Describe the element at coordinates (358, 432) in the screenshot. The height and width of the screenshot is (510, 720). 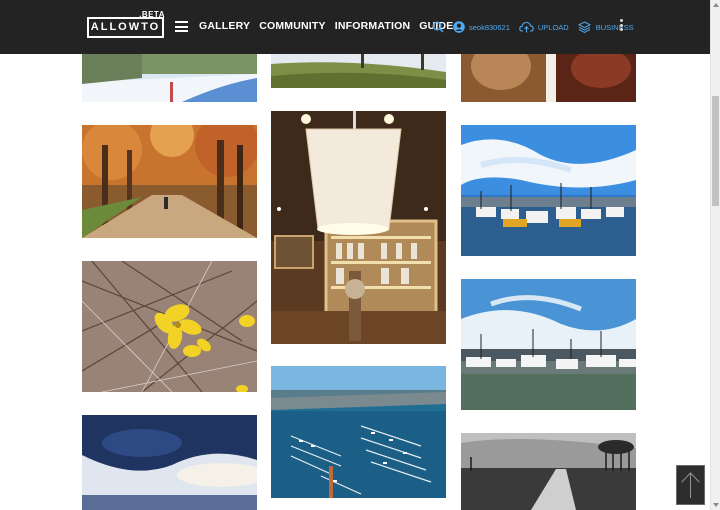
I see `gallery-photo-aerial-marina` at that location.